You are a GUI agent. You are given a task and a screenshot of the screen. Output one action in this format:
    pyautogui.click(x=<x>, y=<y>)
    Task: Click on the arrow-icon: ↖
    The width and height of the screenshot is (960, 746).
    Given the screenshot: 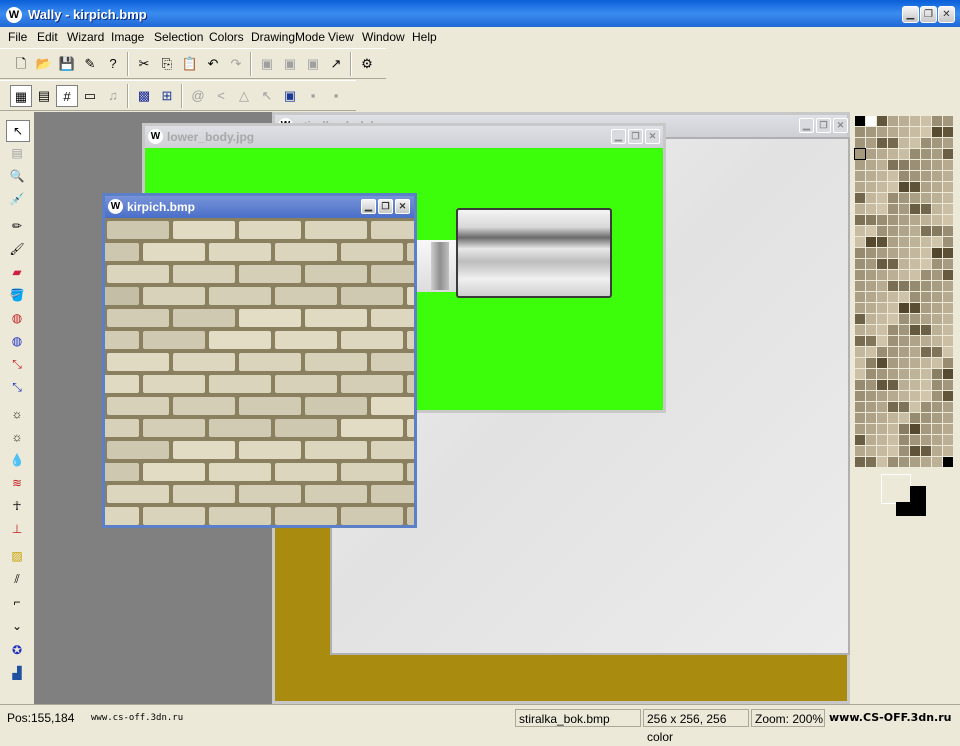 What is the action you would take?
    pyautogui.click(x=267, y=96)
    